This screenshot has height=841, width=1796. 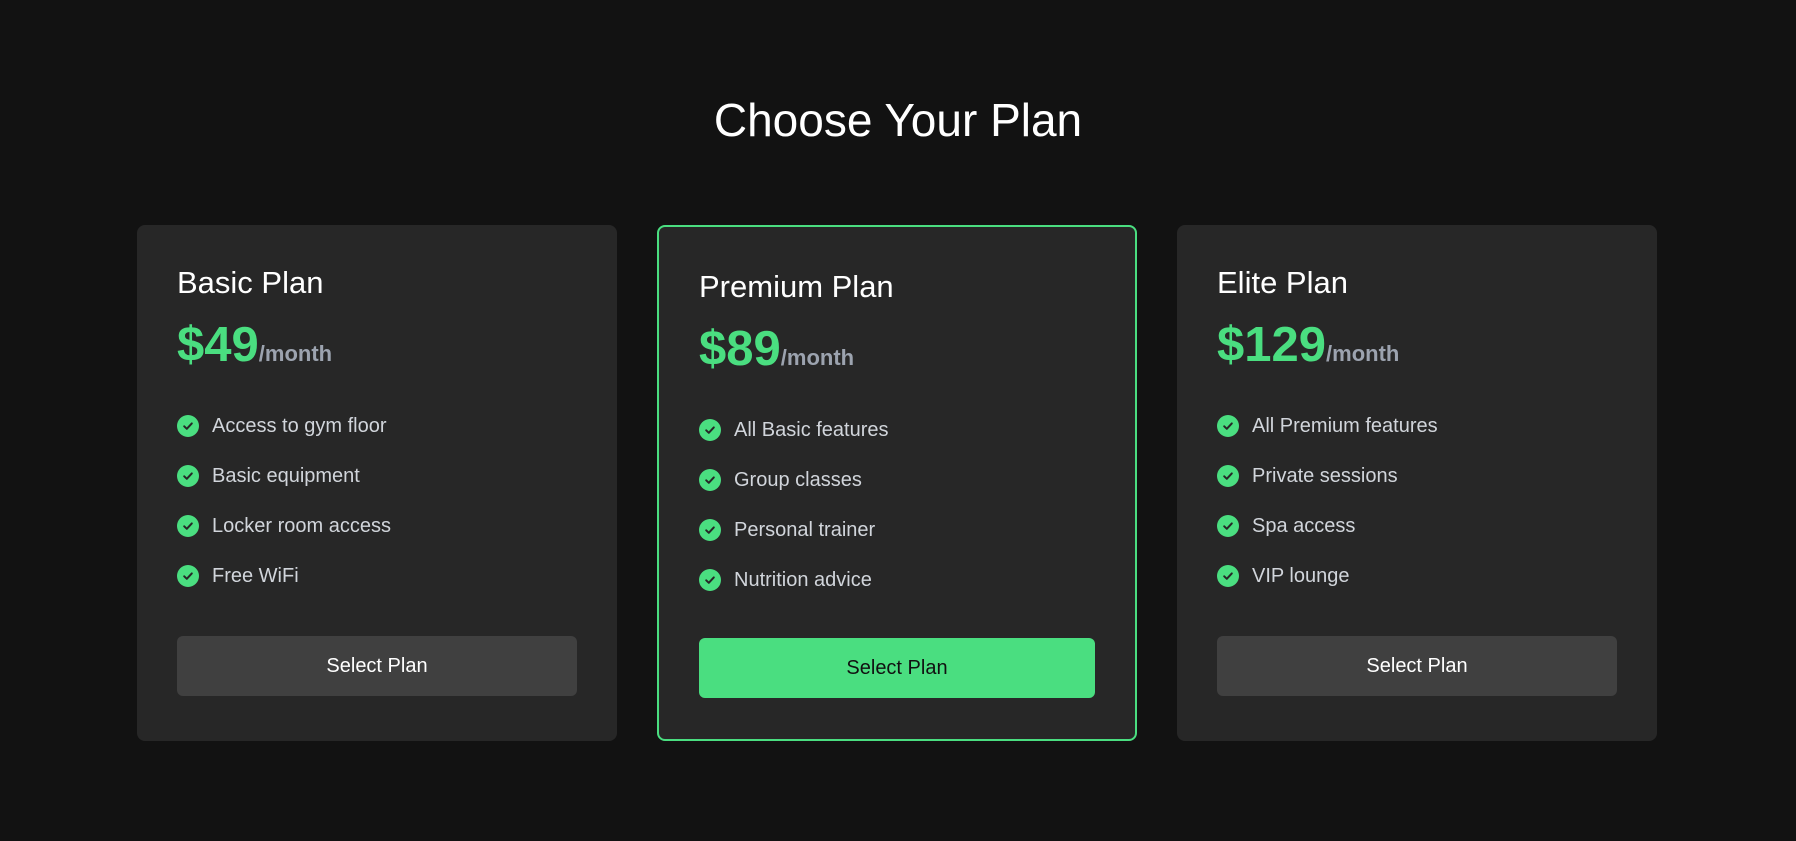 I want to click on feature-text: Private sessions, so click(x=1325, y=475).